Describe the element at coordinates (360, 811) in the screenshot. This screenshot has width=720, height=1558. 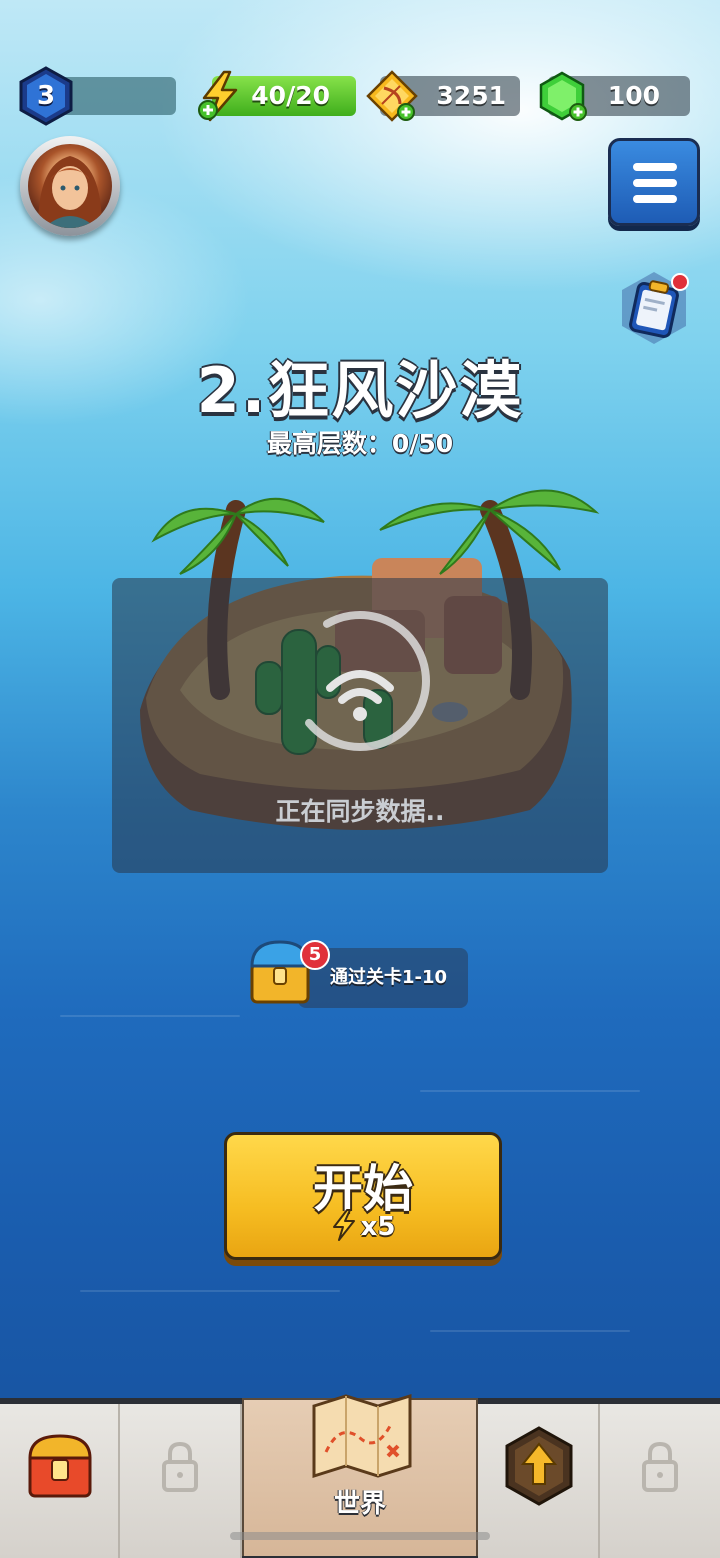
I see `sync-message: 正在同步数据..` at that location.